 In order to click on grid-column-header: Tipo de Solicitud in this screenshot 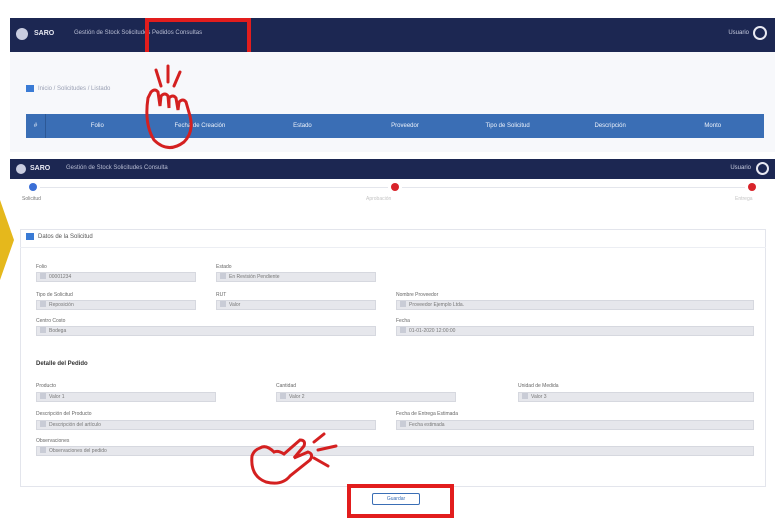, I will do `click(507, 126)`.